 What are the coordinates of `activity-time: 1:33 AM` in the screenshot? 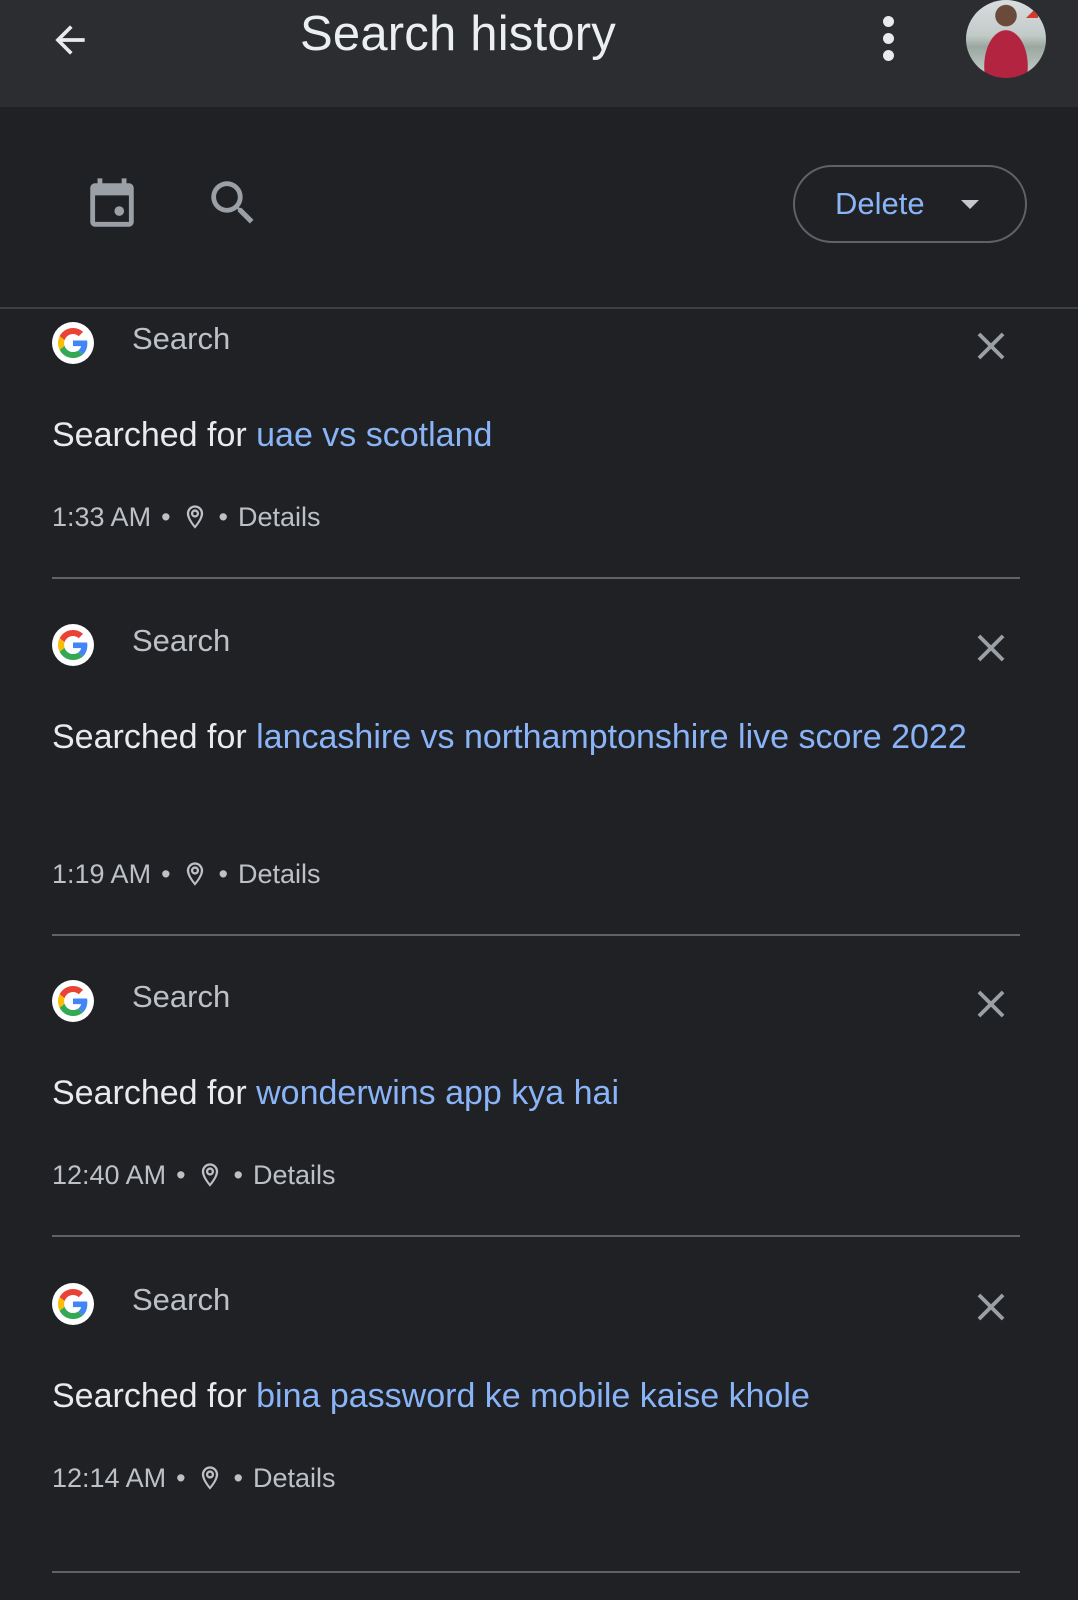 It's located at (102, 516).